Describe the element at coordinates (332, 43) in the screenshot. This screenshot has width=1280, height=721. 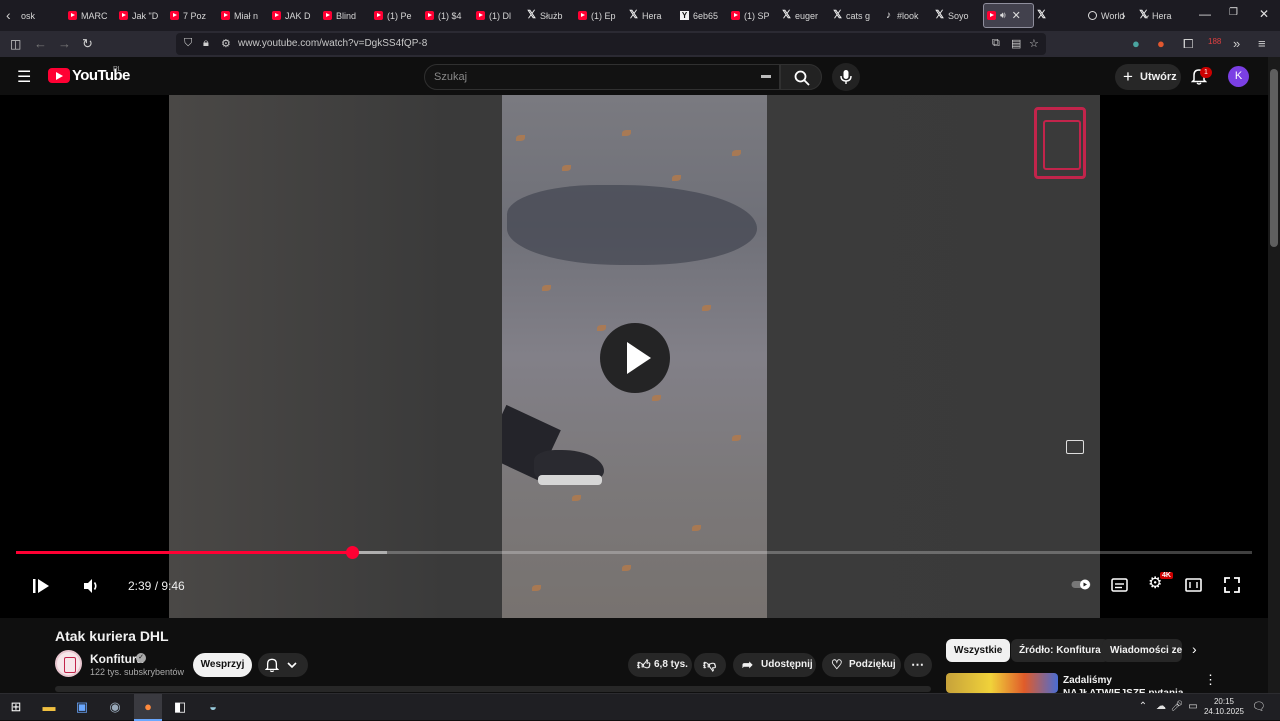
I see `url-text: www.youtube.com/watch?v=DgkSS4fQP-8` at that location.